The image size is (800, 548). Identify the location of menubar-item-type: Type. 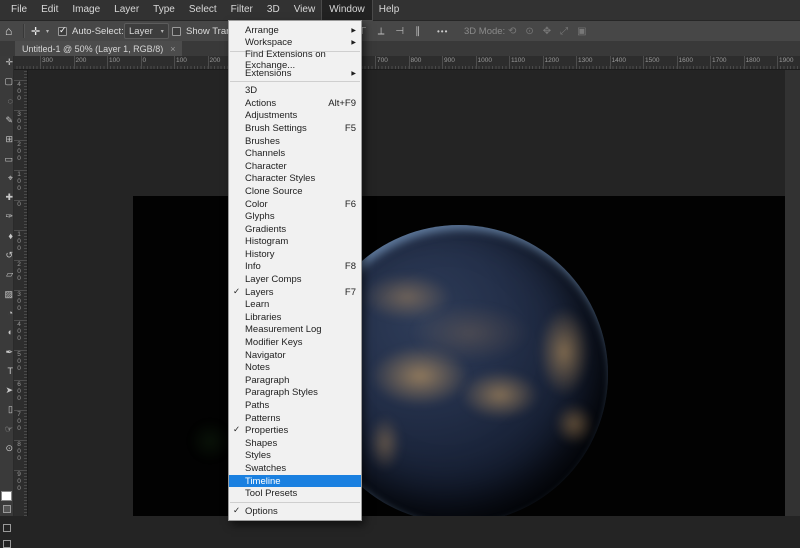
(164, 10).